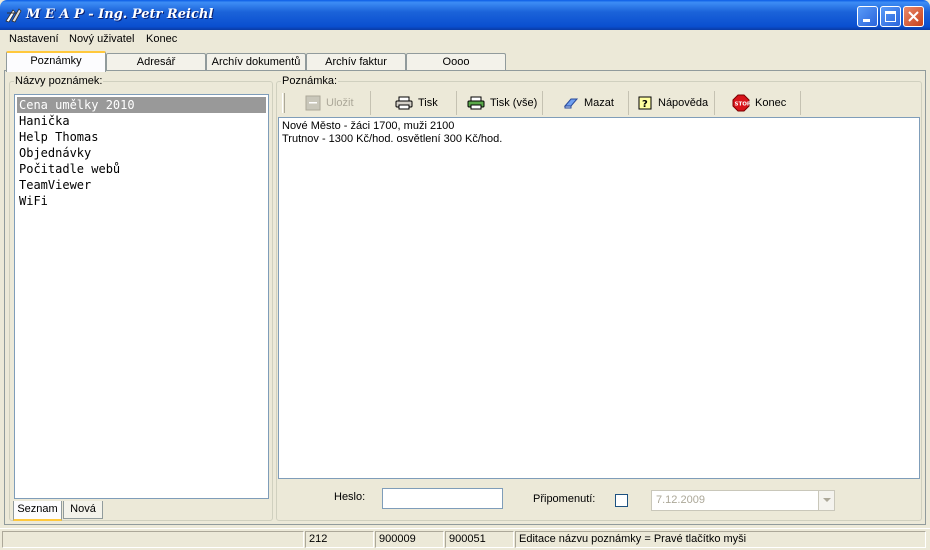 The width and height of the screenshot is (930, 550). I want to click on close-button, so click(913, 16).